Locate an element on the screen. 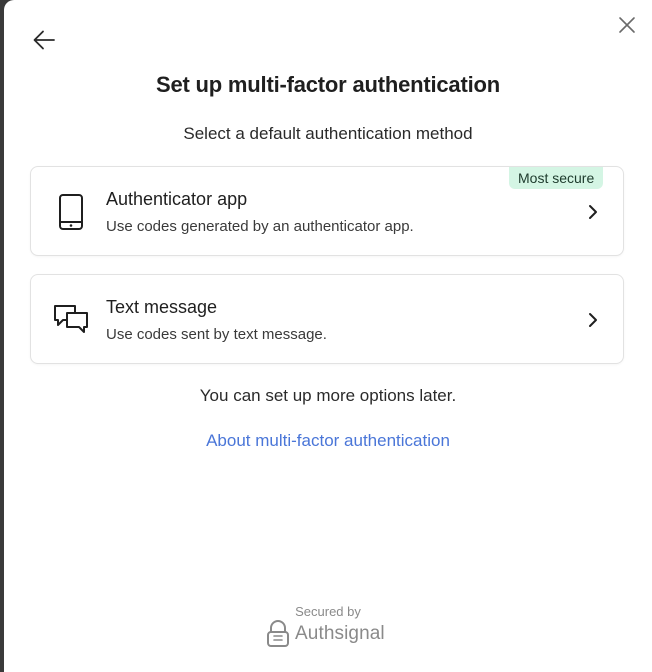  arrow-left-icon is located at coordinates (44, 40).